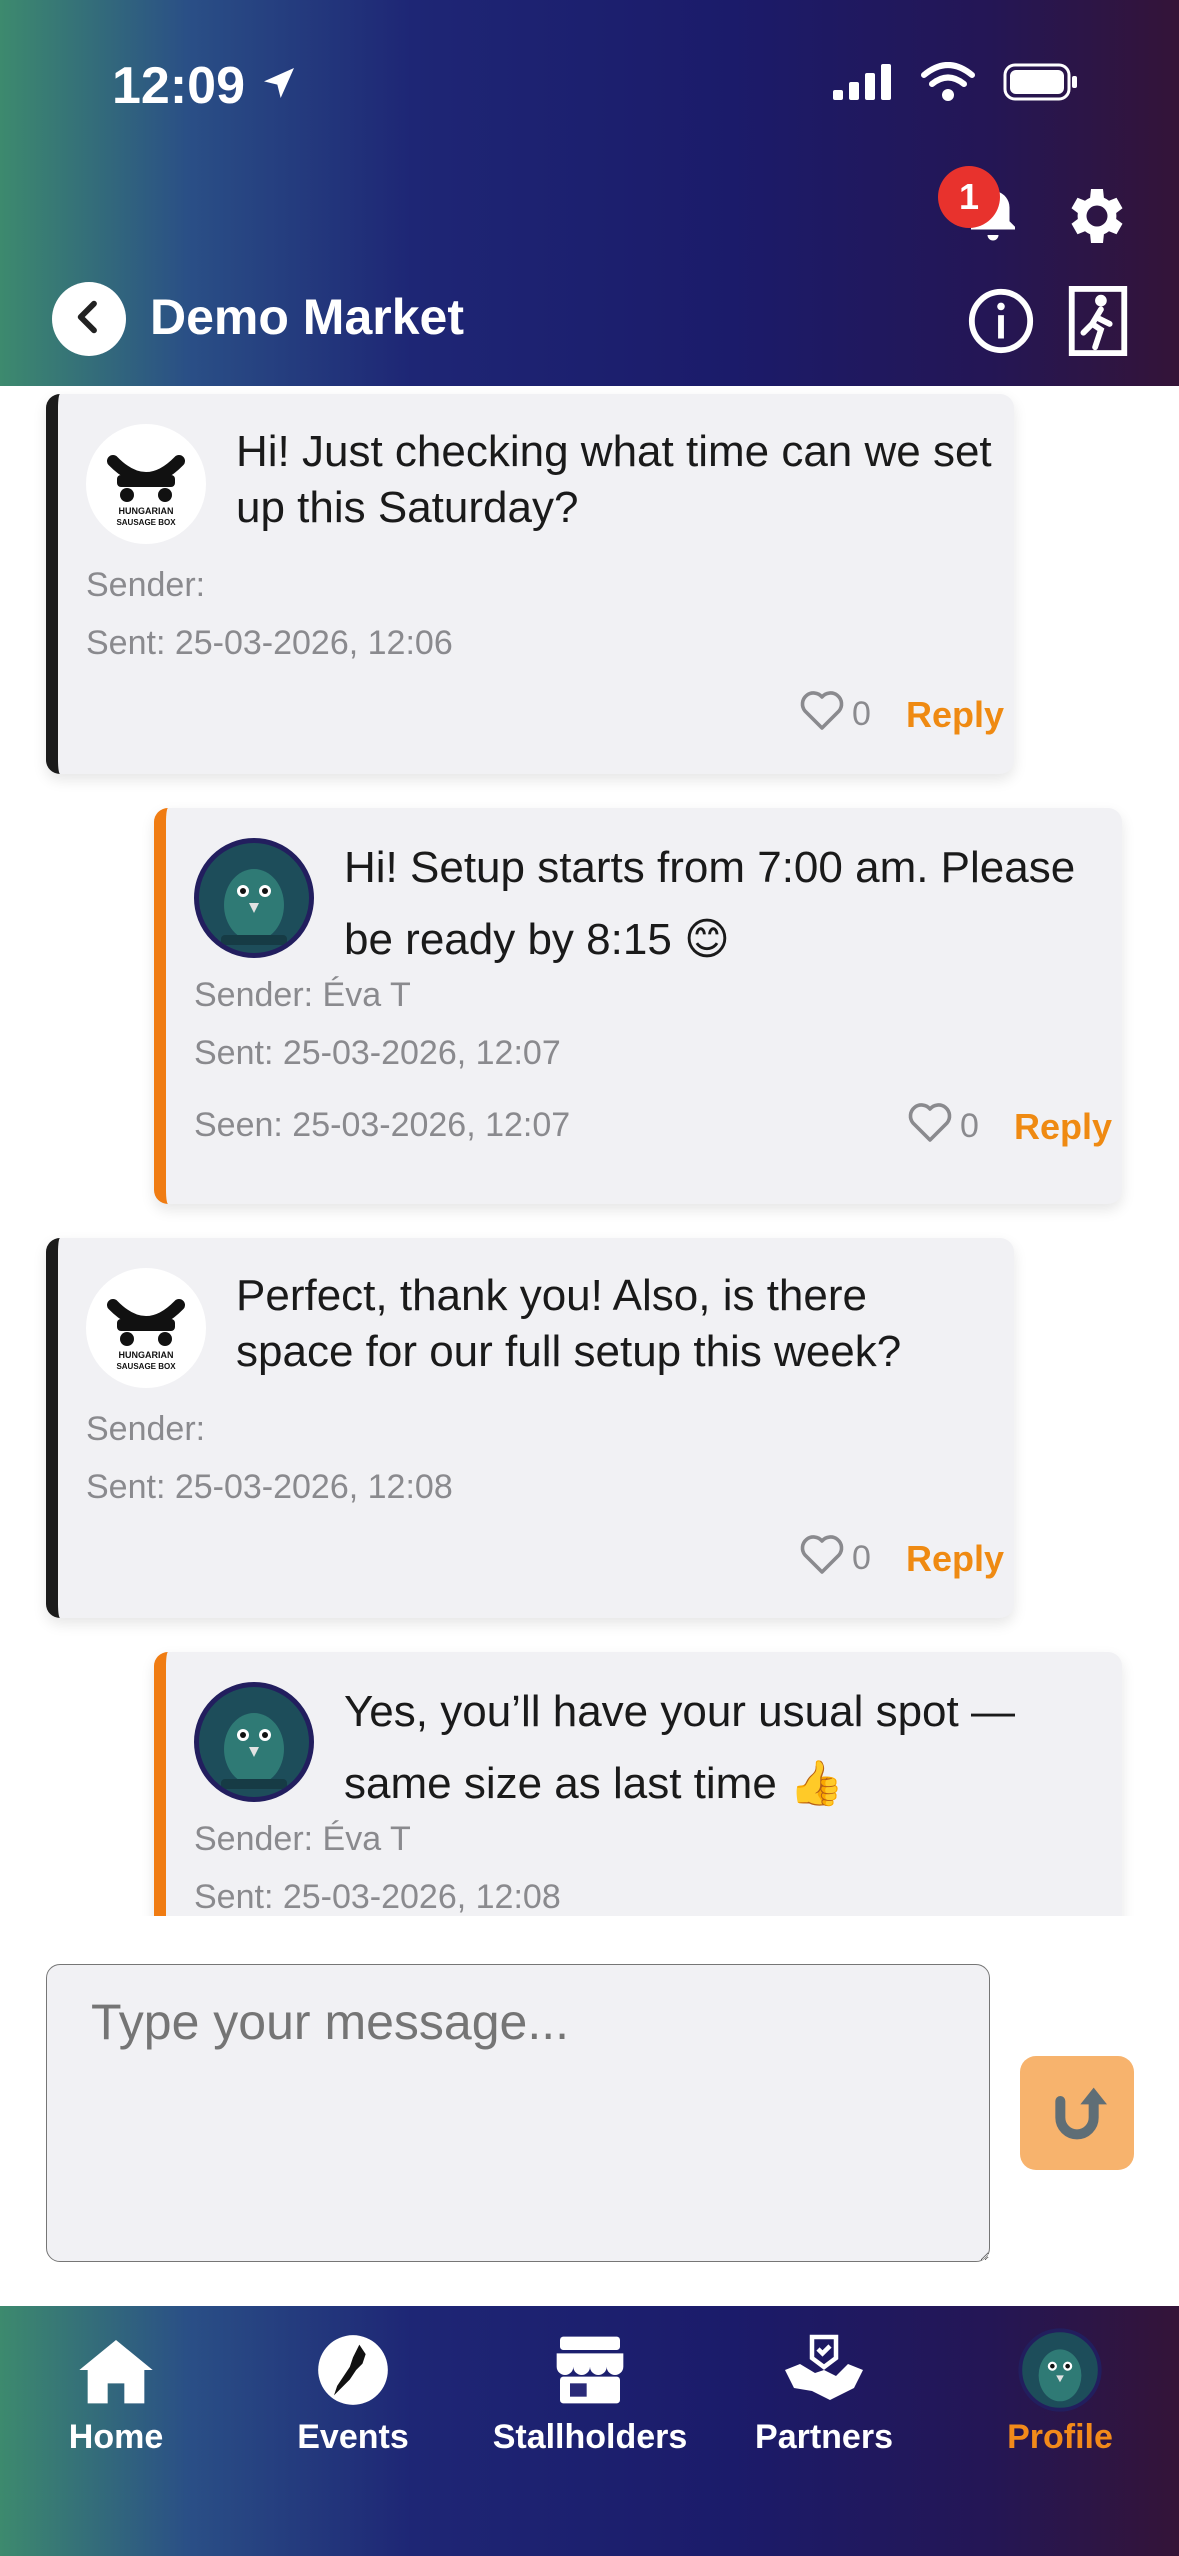 This screenshot has height=2556, width=1179. Describe the element at coordinates (307, 317) in the screenshot. I see `page-title: Demo Market` at that location.